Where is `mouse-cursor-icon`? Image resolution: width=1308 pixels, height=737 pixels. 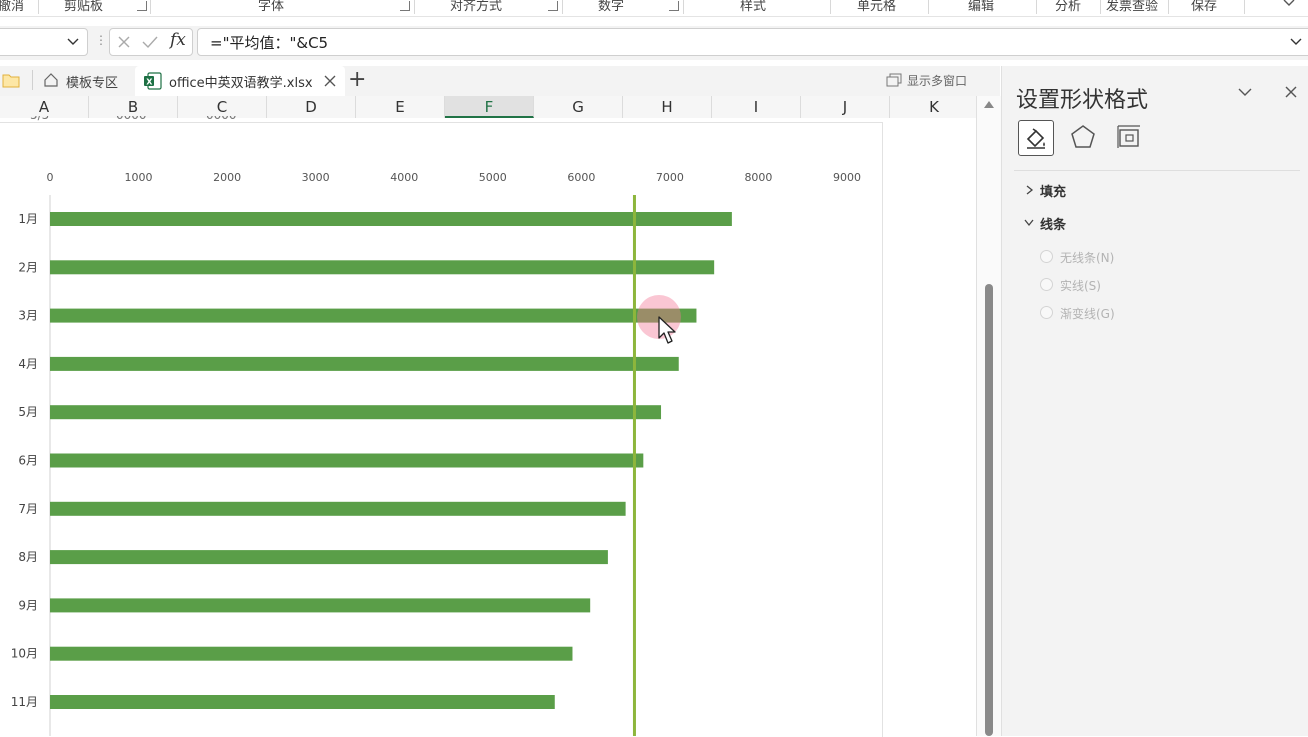 mouse-cursor-icon is located at coordinates (667, 330).